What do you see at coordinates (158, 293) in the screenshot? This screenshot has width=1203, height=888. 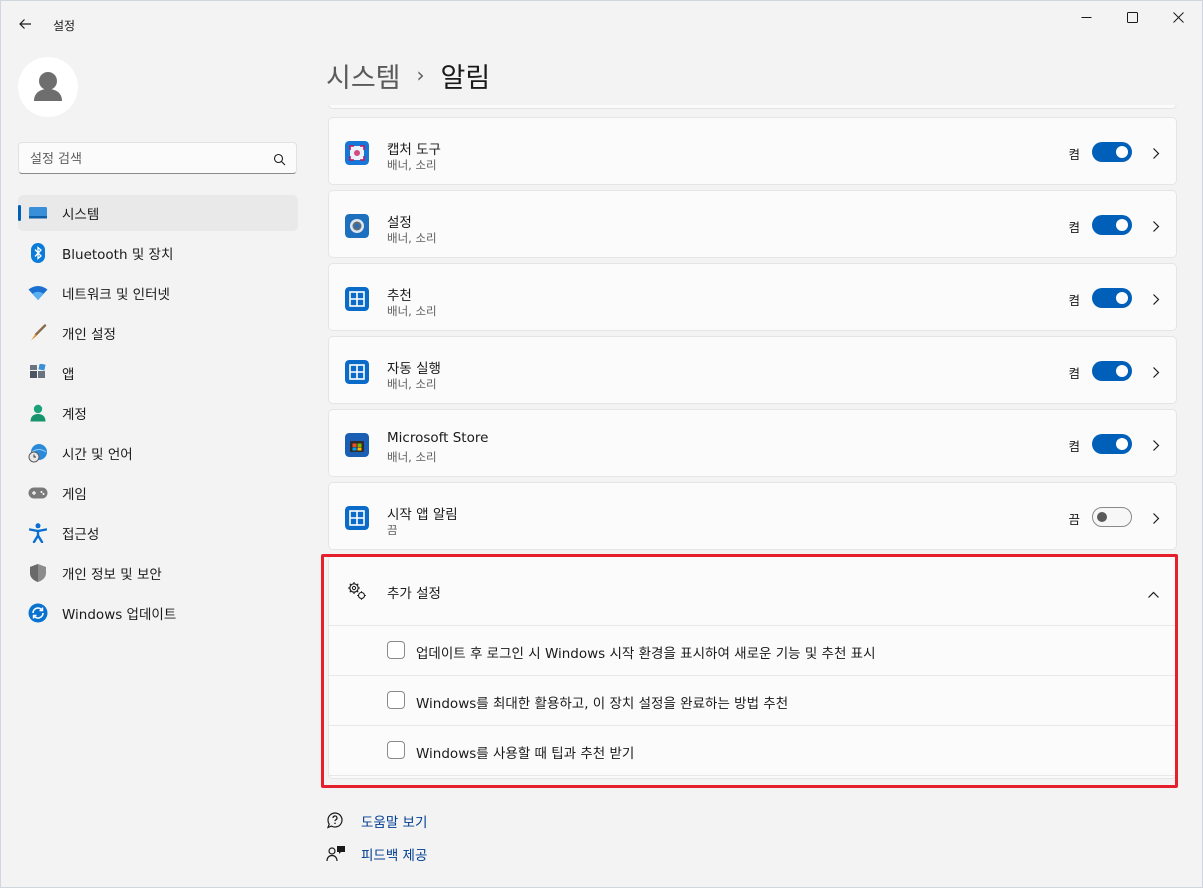 I see `sidebar-item-network: 네트워크 및 인터넷` at bounding box center [158, 293].